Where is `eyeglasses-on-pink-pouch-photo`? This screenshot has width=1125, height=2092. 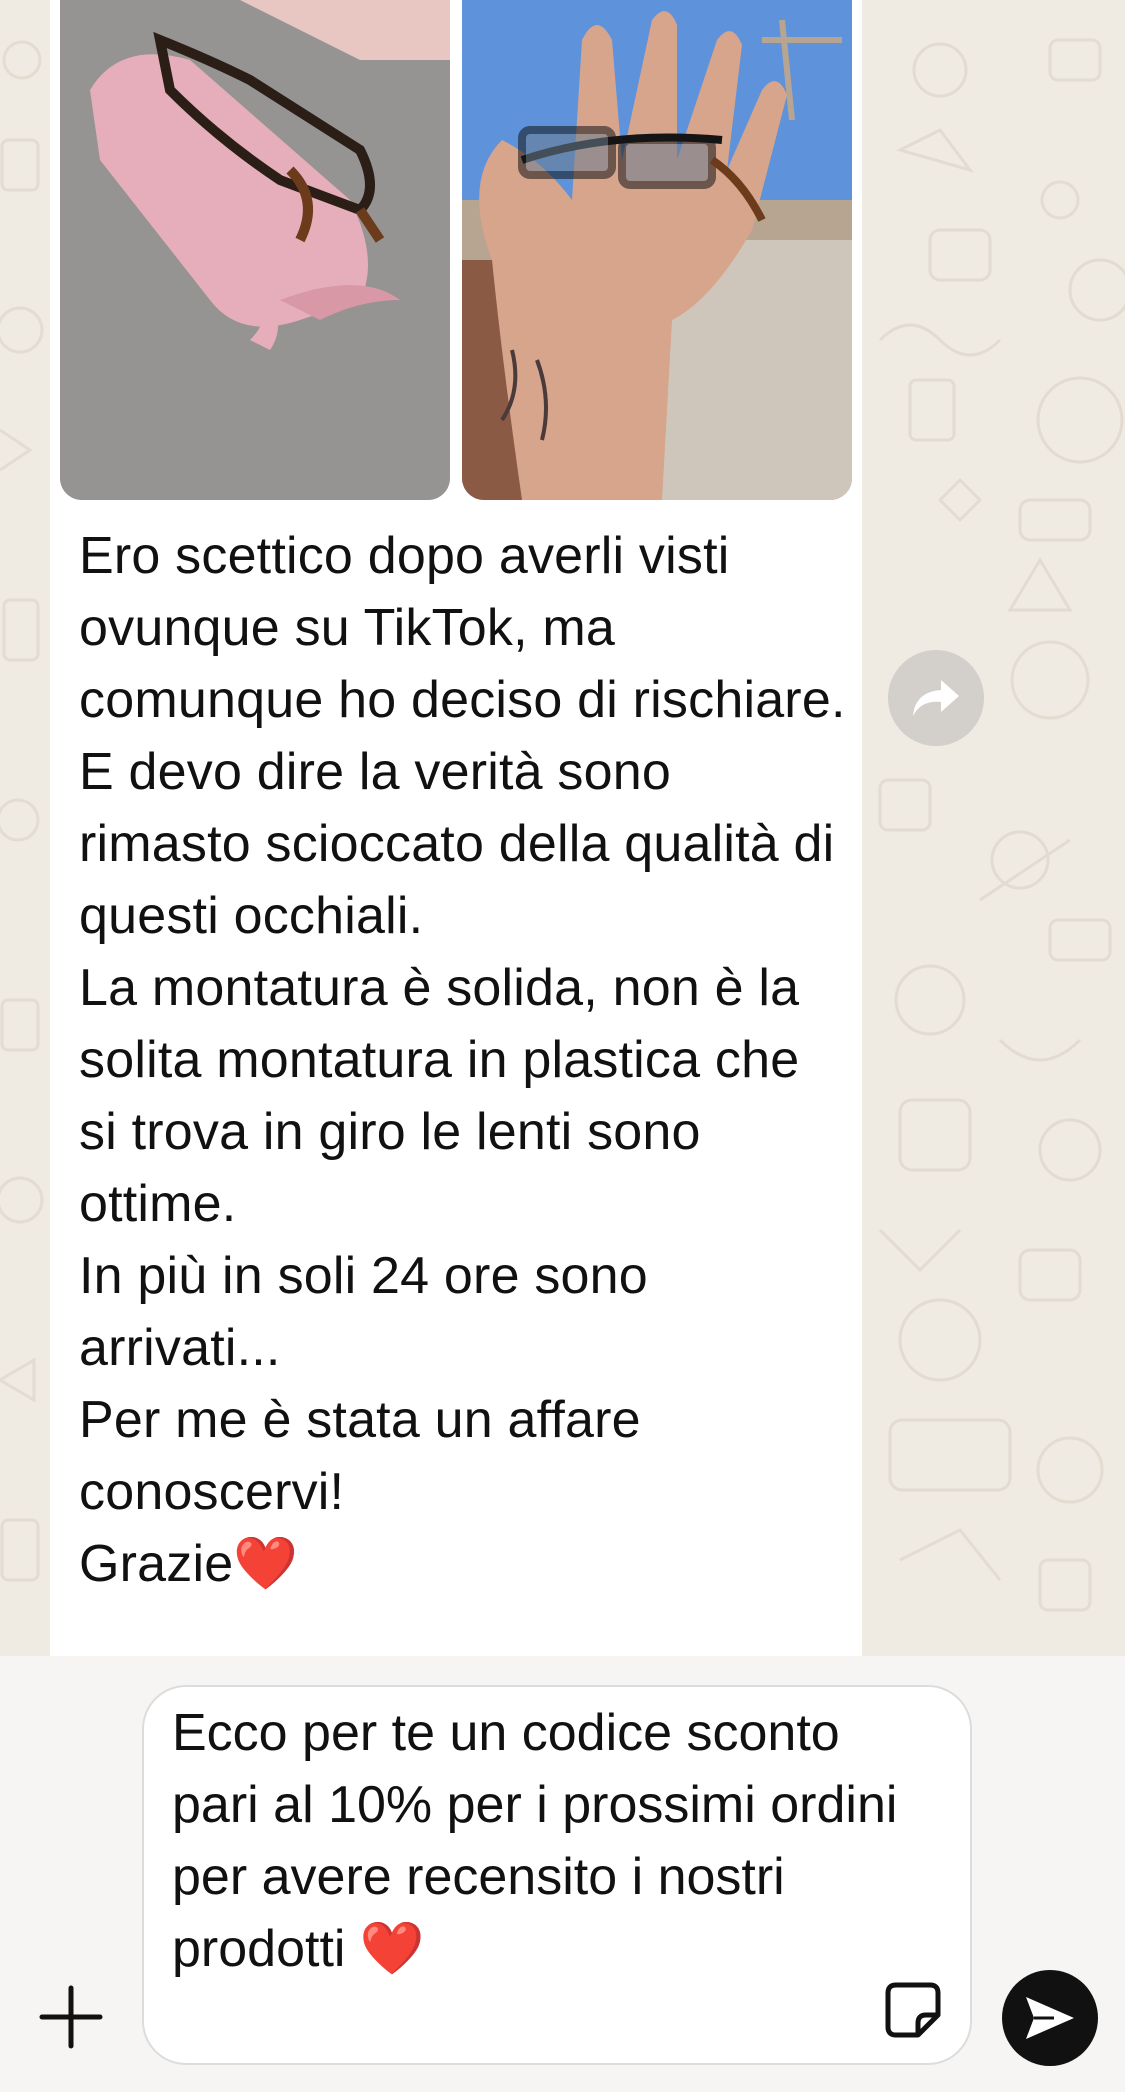
eyeglasses-on-pink-pouch-photo is located at coordinates (255, 250).